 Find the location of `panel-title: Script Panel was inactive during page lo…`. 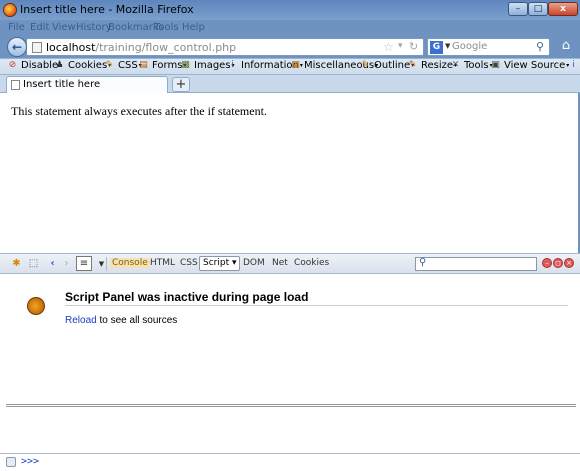

panel-title: Script Panel was inactive during page lo… is located at coordinates (187, 297).